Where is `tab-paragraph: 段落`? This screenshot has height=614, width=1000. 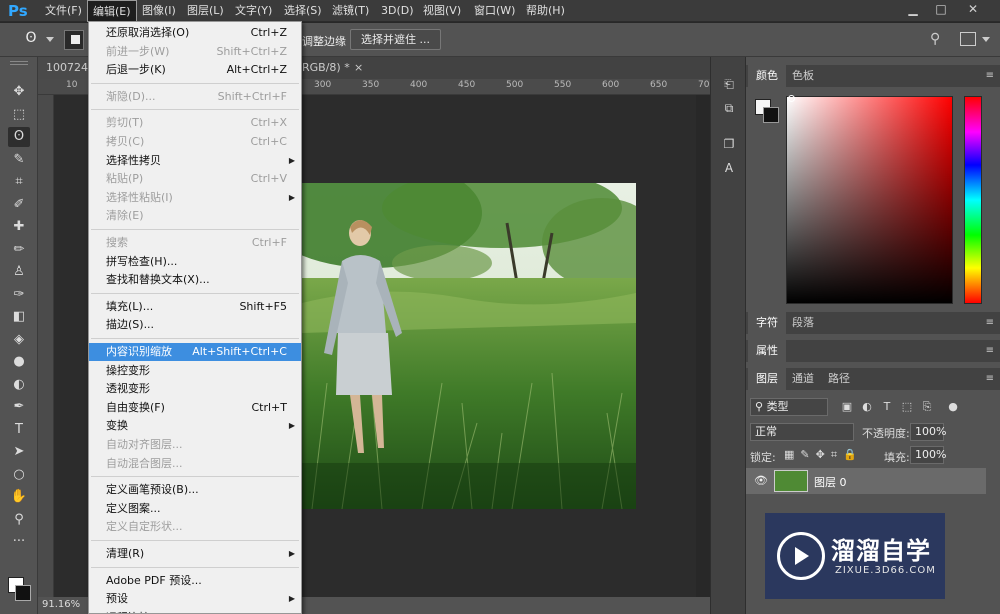
tab-paragraph: 段落 is located at coordinates (803, 323).